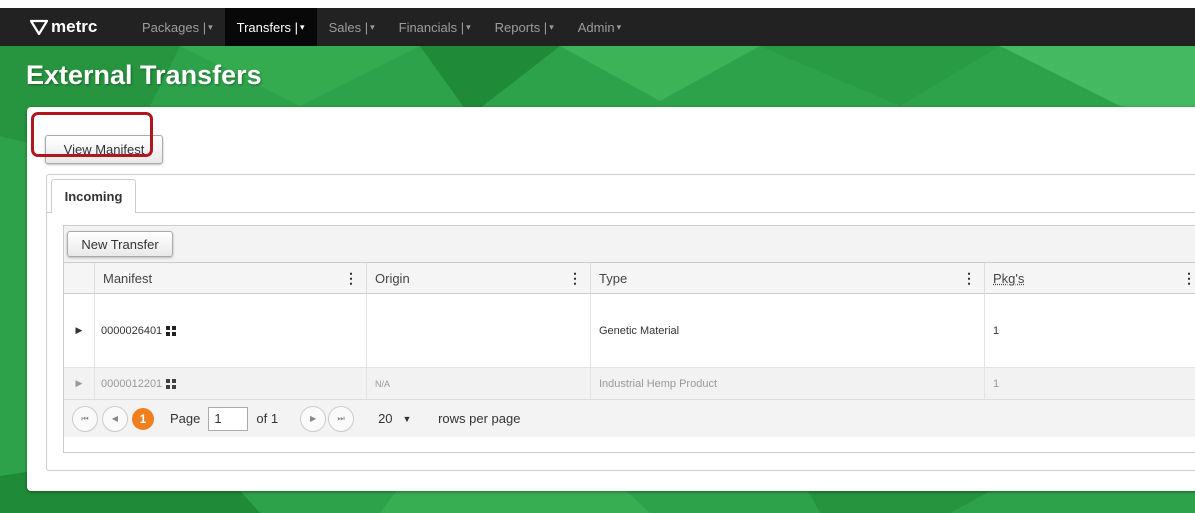  I want to click on grid-toolbar: New Transfer, so click(629, 244).